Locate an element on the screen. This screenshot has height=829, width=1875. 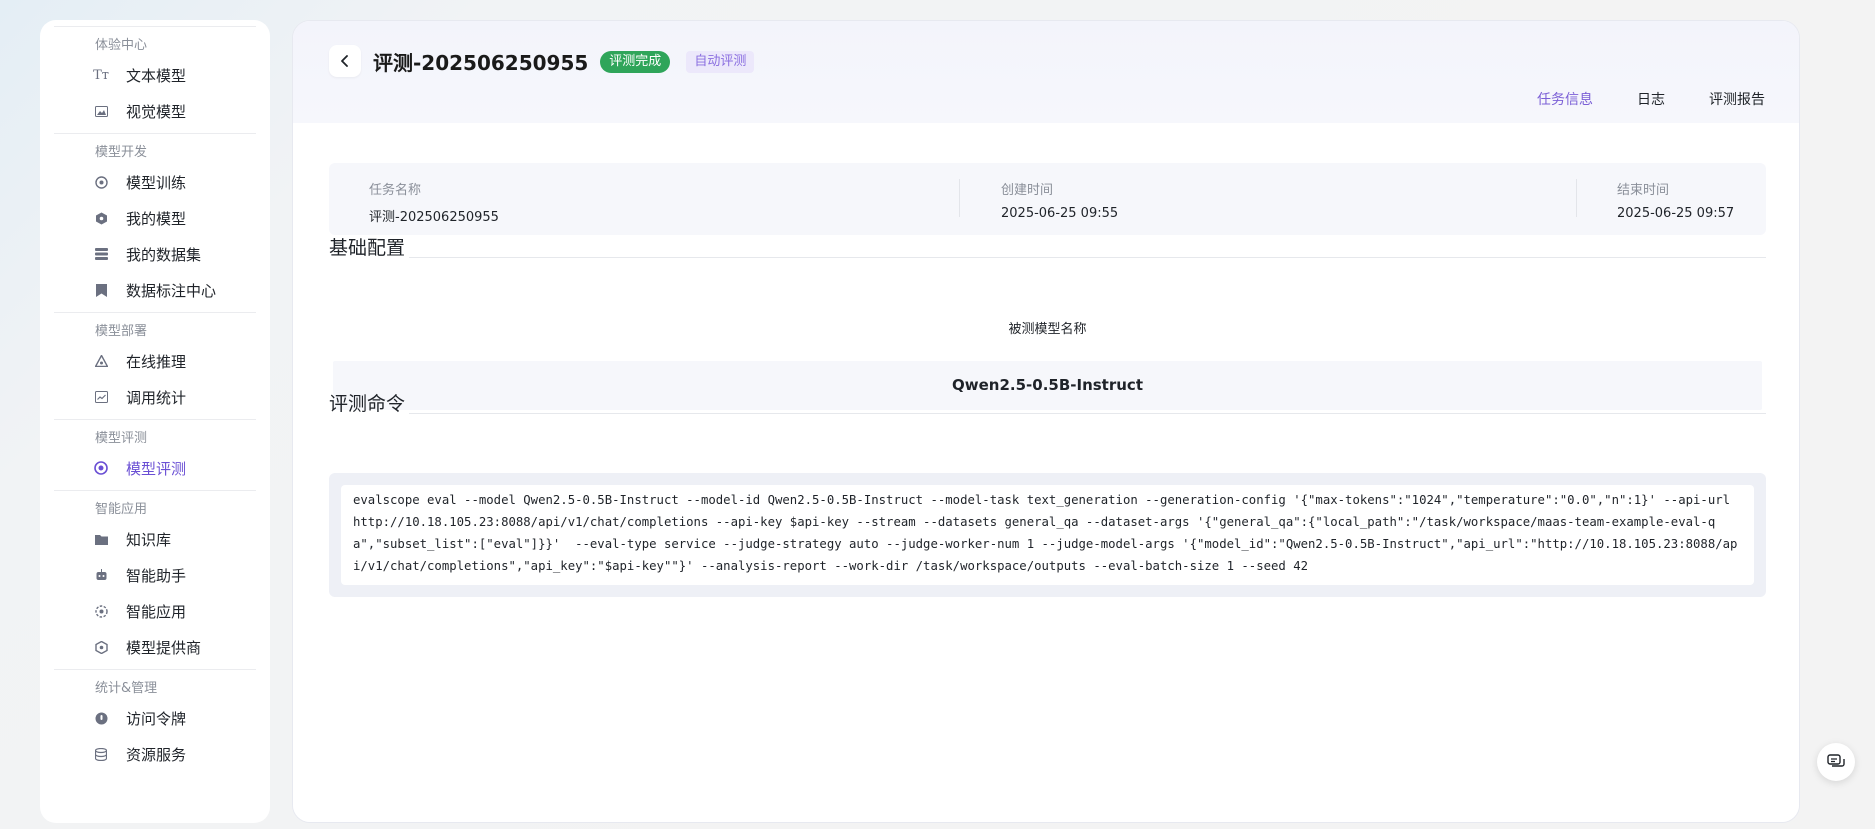
sidebar-item-online-inference: 在线推理 is located at coordinates (155, 361).